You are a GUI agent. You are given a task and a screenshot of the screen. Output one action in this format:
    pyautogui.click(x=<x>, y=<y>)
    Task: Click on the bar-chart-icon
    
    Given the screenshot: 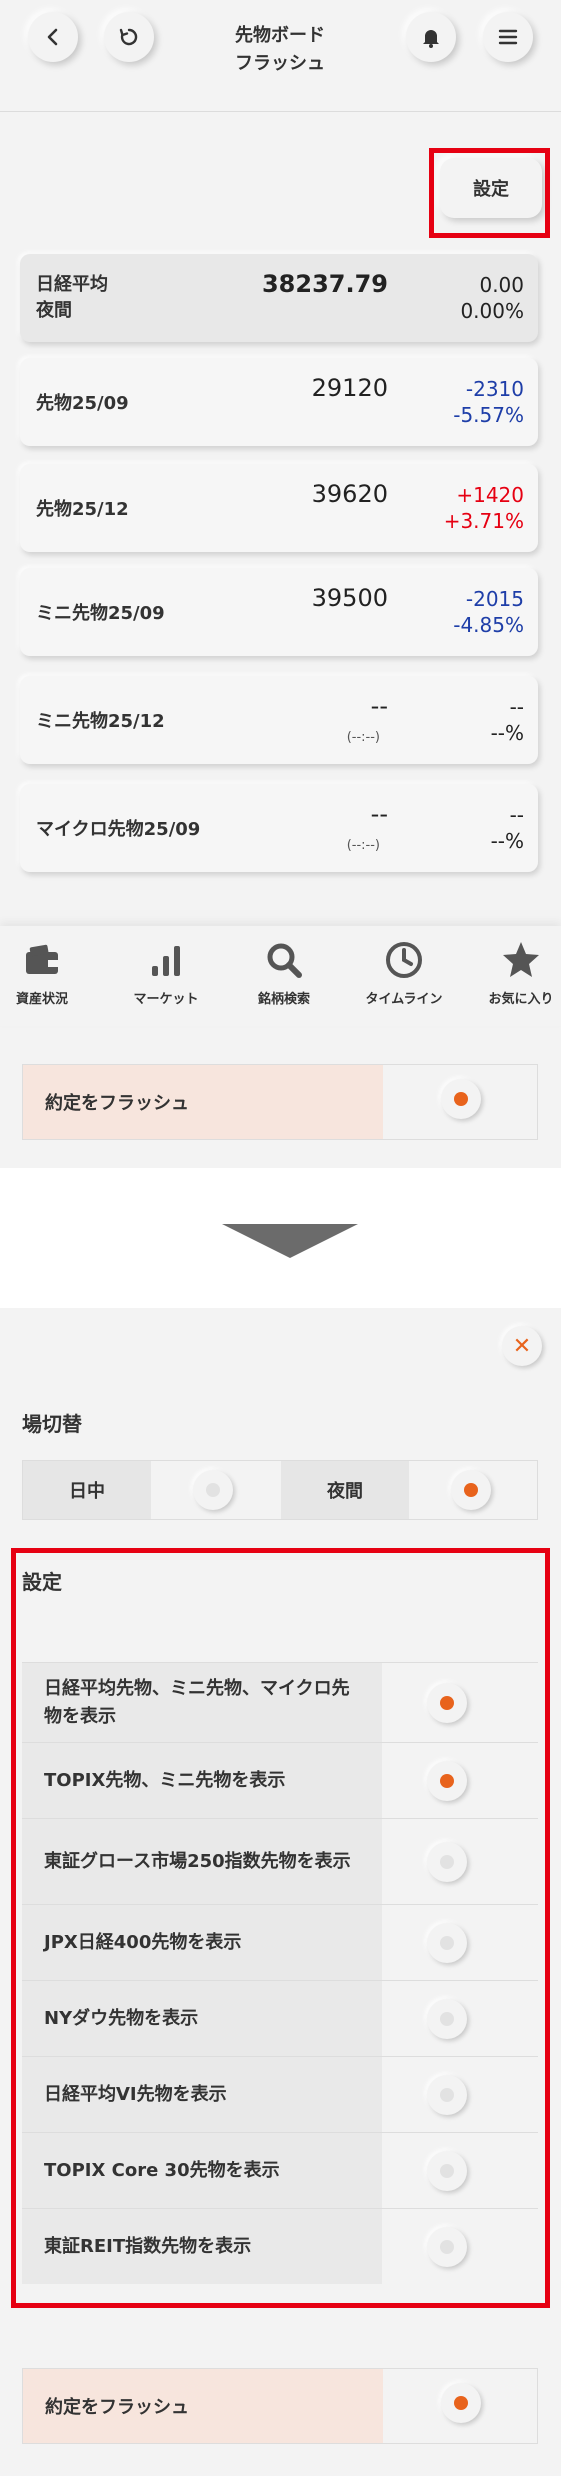 What is the action you would take?
    pyautogui.click(x=166, y=961)
    